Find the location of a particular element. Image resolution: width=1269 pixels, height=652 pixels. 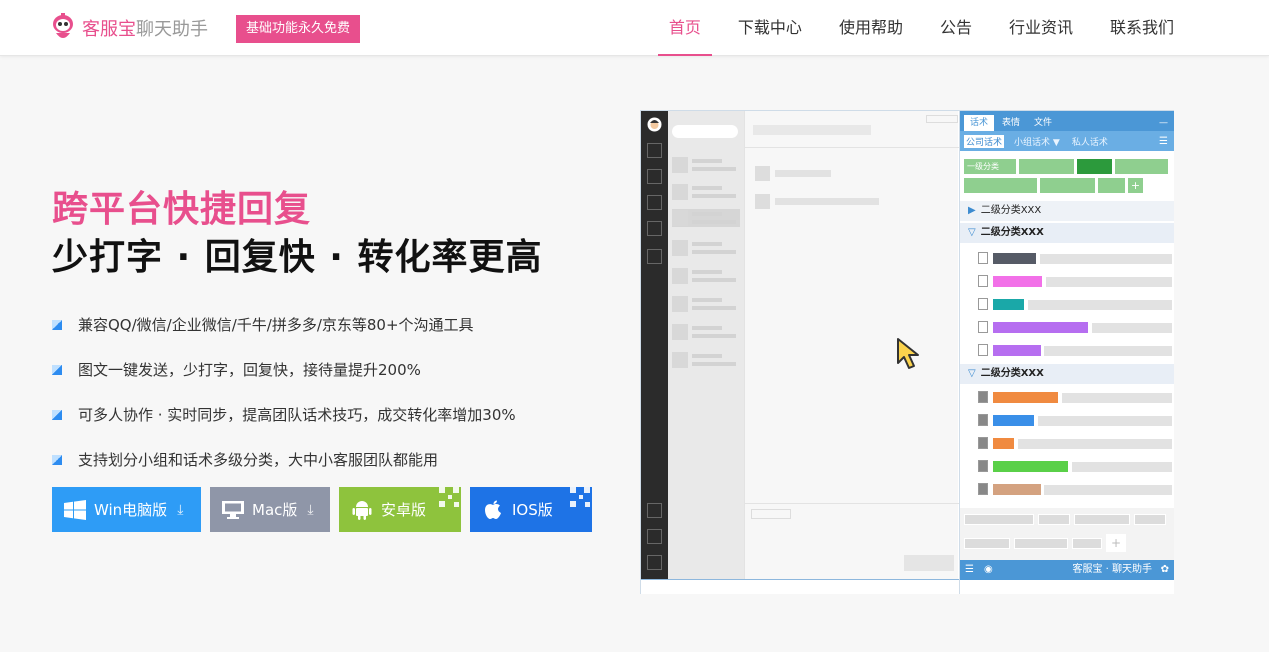

download-ios-button: IOS版 is located at coordinates (531, 509).